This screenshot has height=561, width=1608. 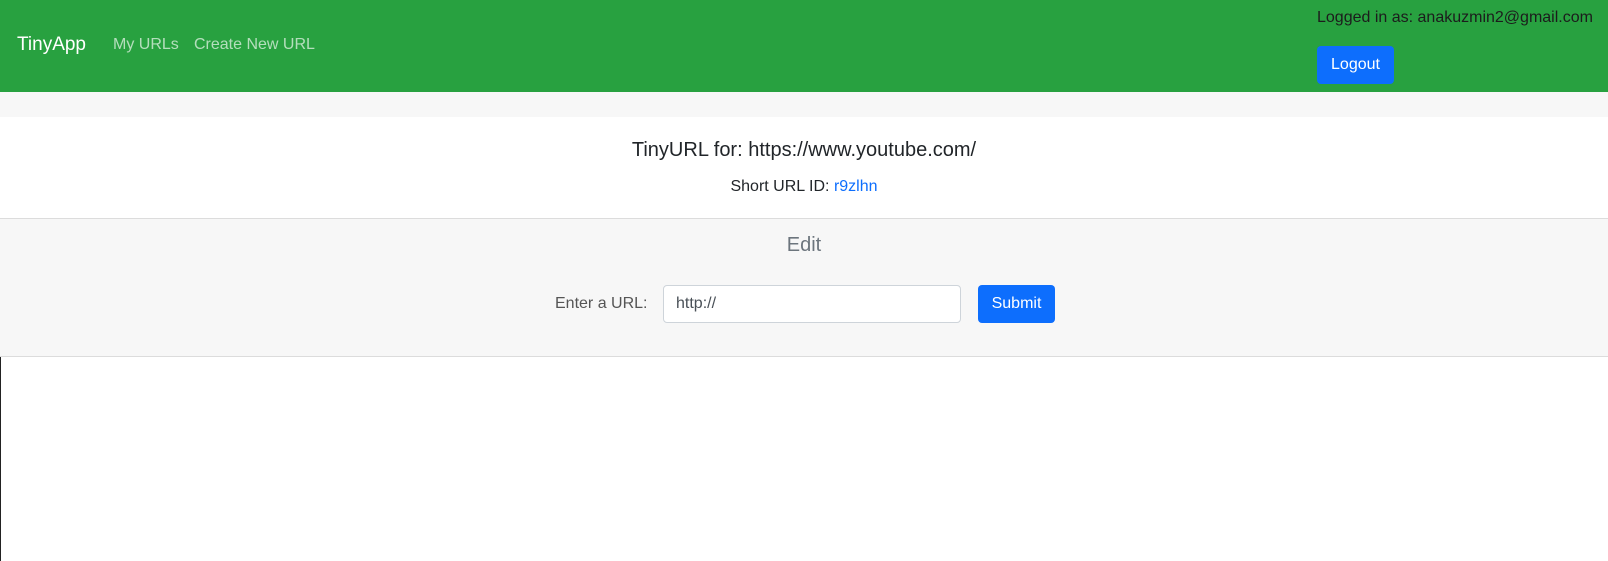 I want to click on short-url-line: Short URL ID: r9zlhn, so click(x=804, y=187).